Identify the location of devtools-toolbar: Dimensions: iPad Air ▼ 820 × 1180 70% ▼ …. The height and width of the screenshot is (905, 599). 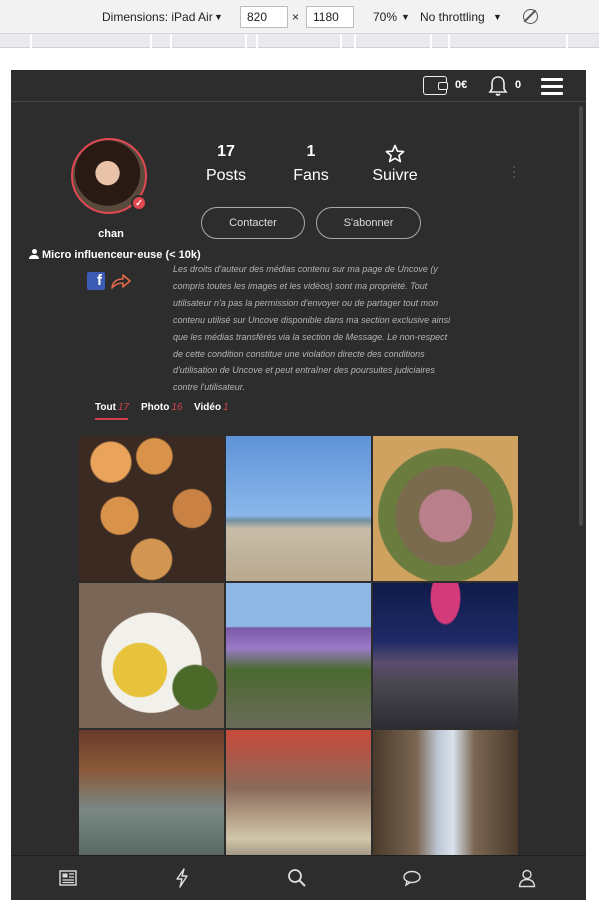
(299, 17).